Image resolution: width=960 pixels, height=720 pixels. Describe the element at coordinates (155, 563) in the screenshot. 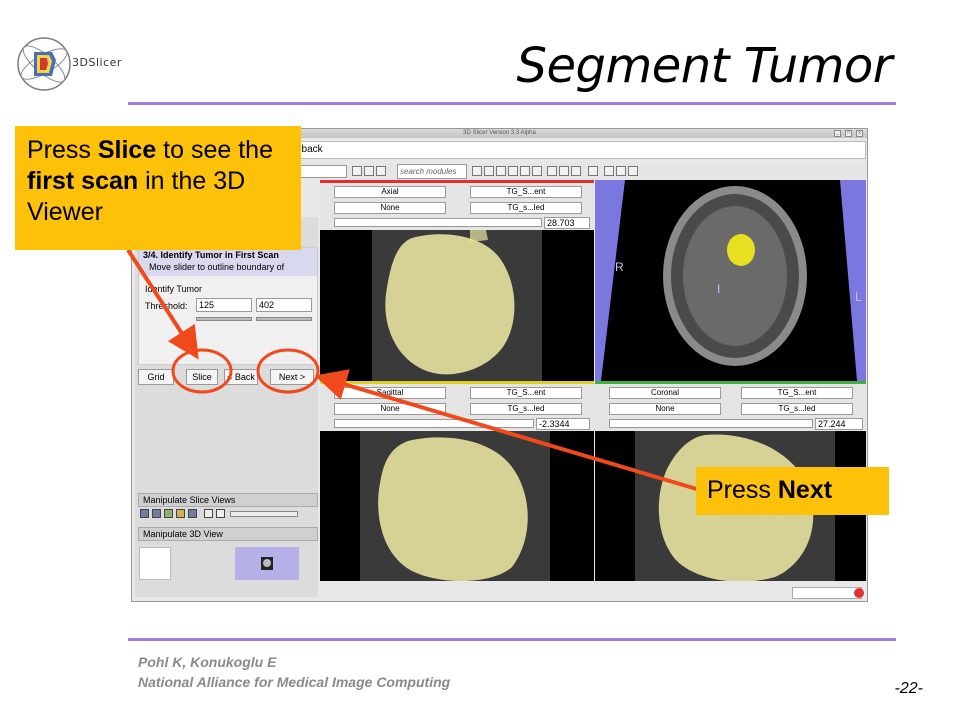

I see `axes-widget` at that location.